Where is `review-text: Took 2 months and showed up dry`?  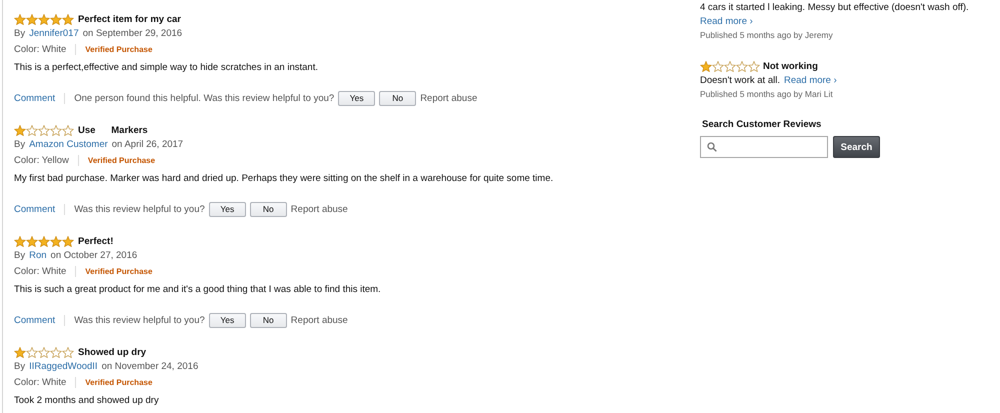 review-text: Took 2 months and showed up dry is located at coordinates (87, 400).